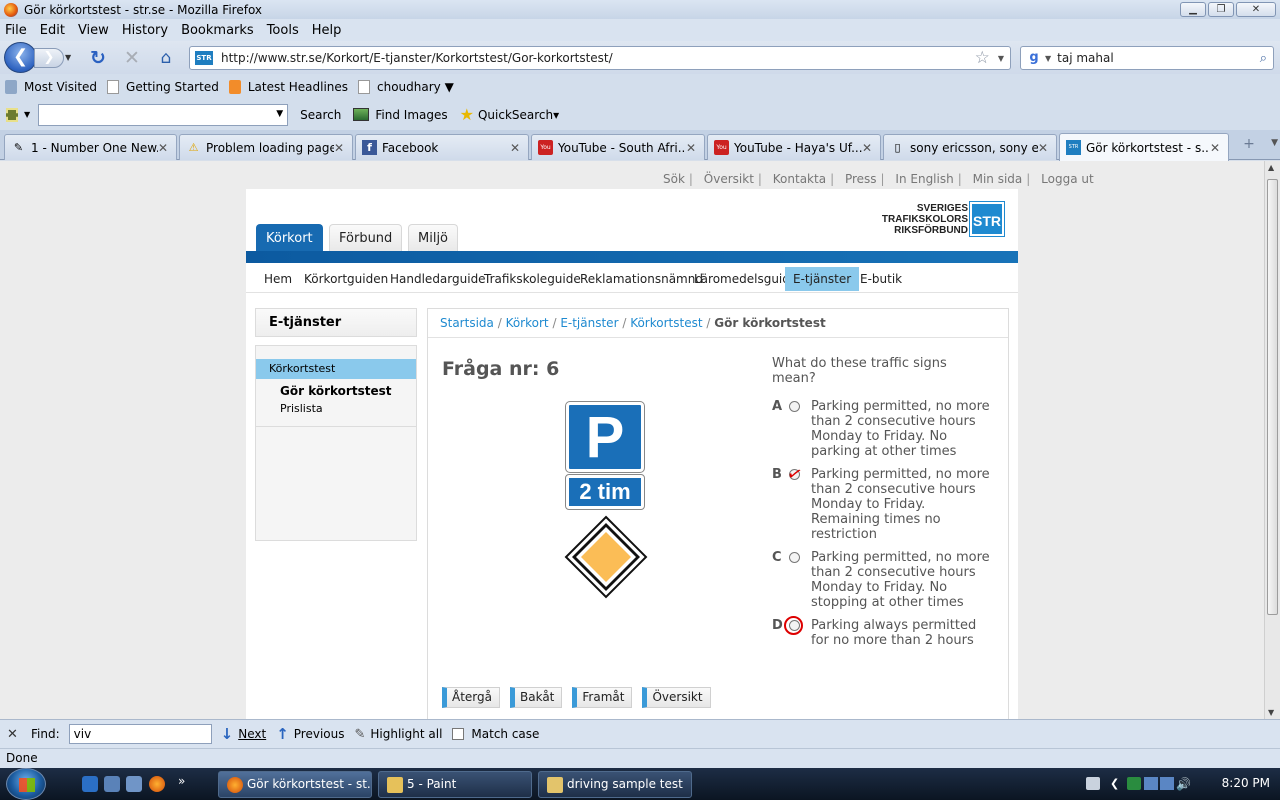  What do you see at coordinates (98, 58) in the screenshot?
I see `reload-icon: ↻` at bounding box center [98, 58].